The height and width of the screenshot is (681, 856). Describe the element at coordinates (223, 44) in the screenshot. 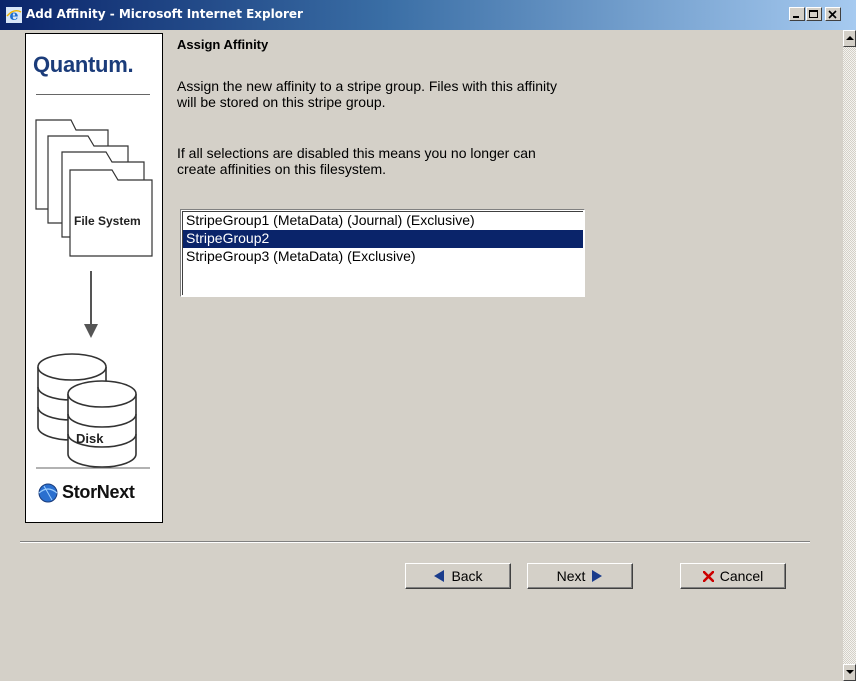

I see `page-heading: Assign Affinity` at that location.